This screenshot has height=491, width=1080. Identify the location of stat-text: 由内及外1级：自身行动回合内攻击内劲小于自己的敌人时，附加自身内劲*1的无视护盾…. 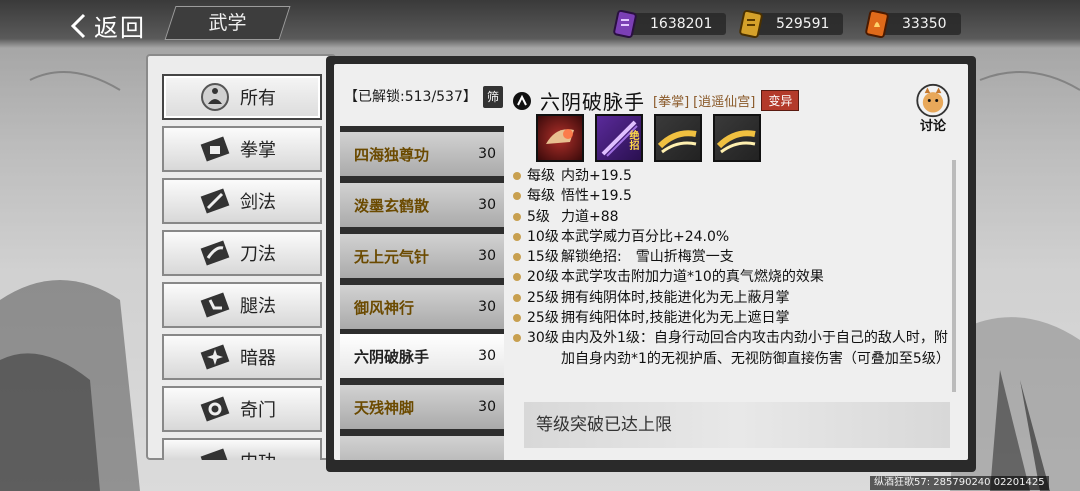
(755, 348).